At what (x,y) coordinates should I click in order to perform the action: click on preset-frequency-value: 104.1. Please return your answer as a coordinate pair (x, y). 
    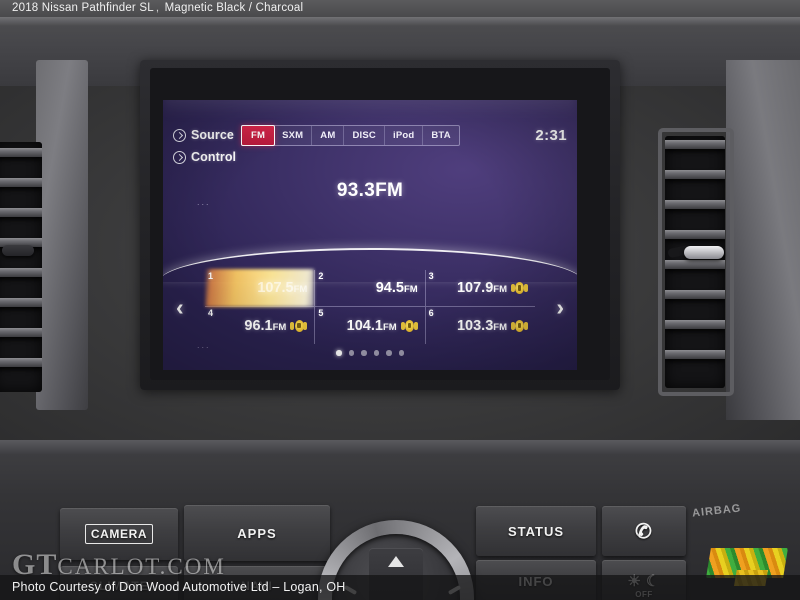
    Looking at the image, I should click on (364, 325).